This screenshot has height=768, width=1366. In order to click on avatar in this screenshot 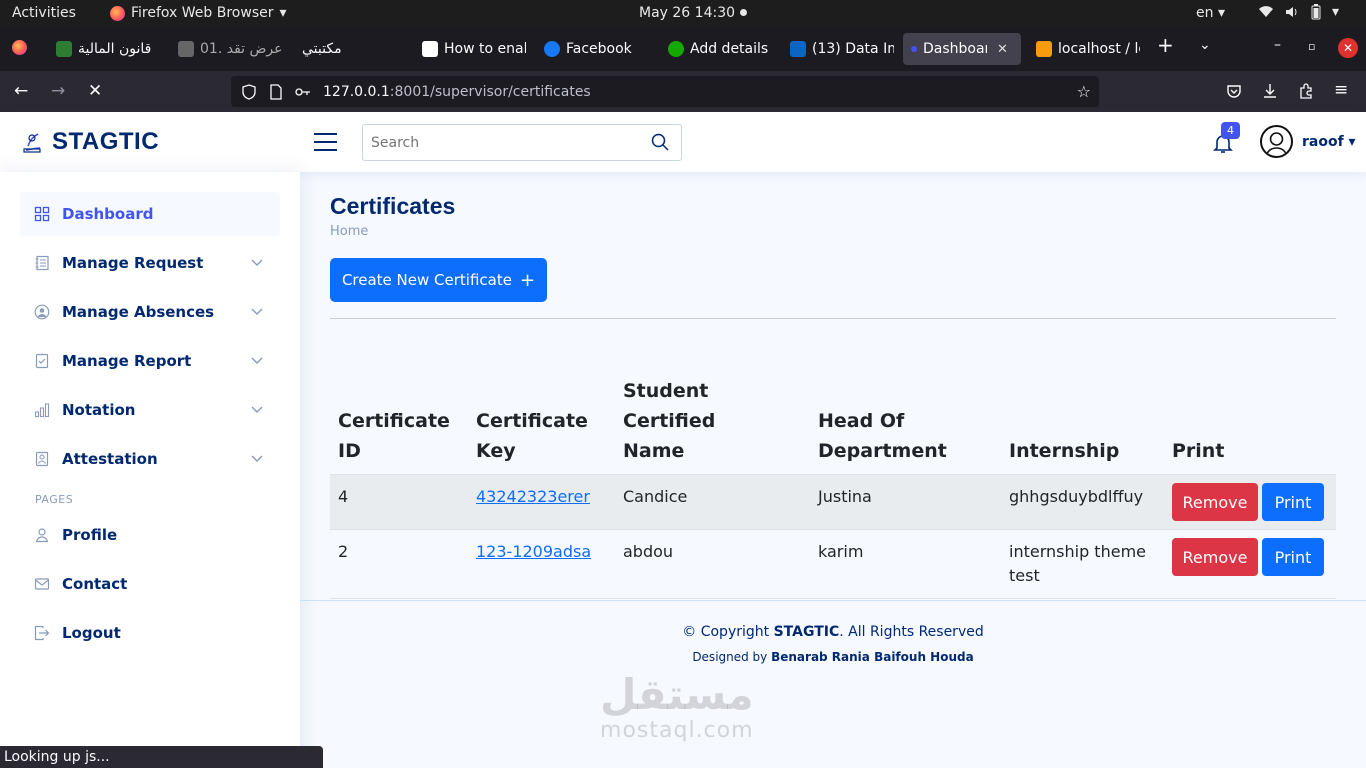, I will do `click(1276, 141)`.